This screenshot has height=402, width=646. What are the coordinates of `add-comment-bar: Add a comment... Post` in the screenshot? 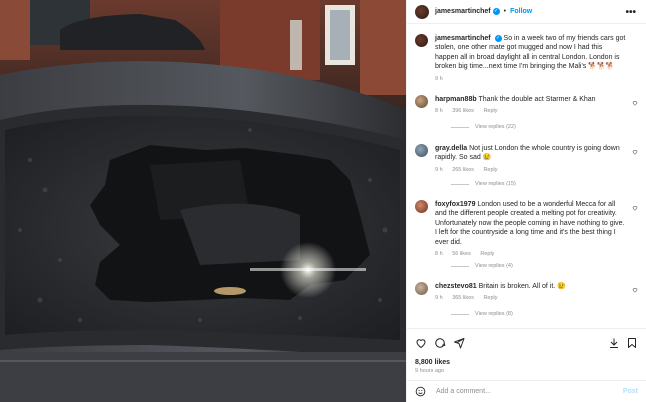 It's located at (526, 391).